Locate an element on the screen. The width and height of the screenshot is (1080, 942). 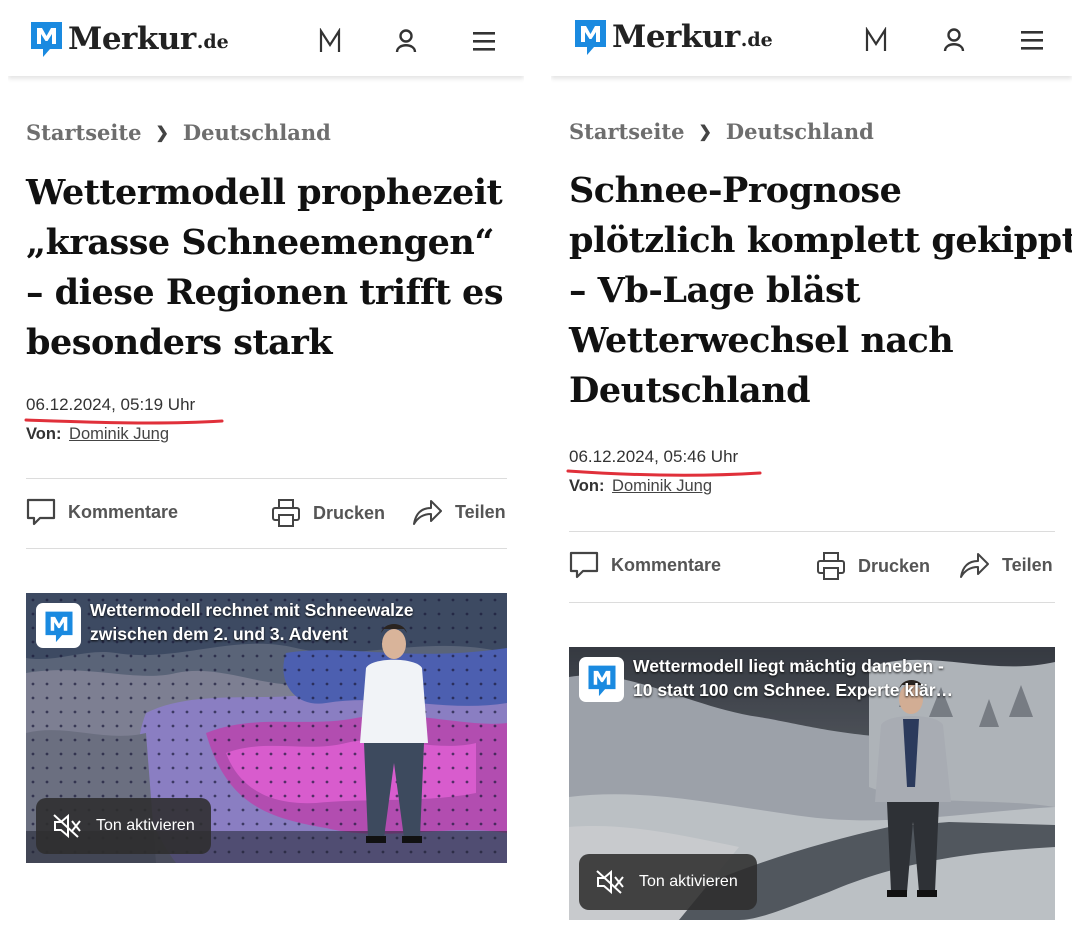
headline-line: Wettermodell prophezeit is located at coordinates (264, 192).